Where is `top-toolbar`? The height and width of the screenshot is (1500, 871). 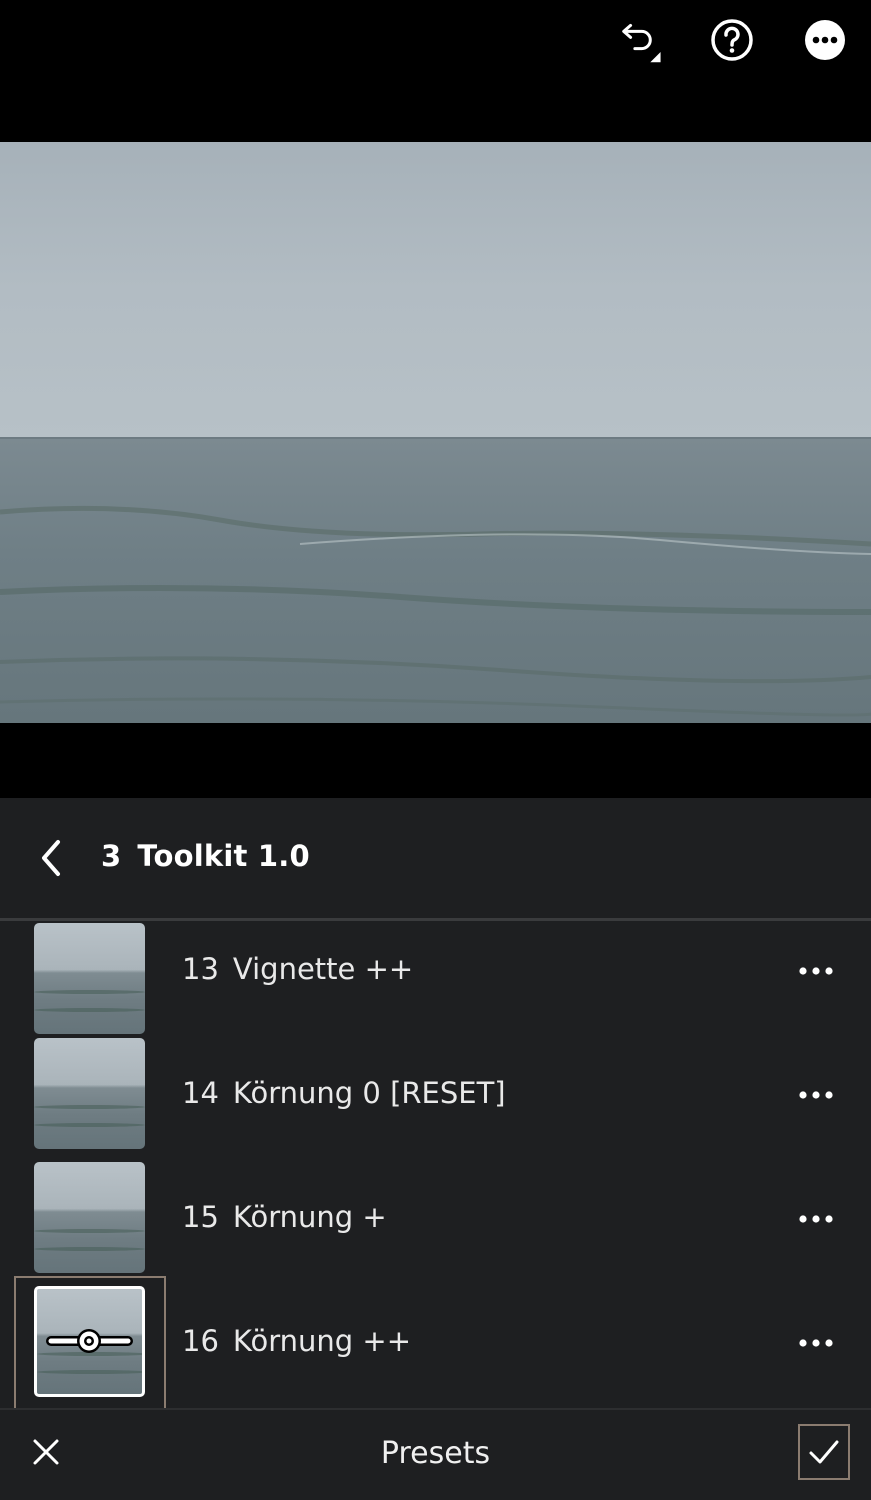 top-toolbar is located at coordinates (435, 71).